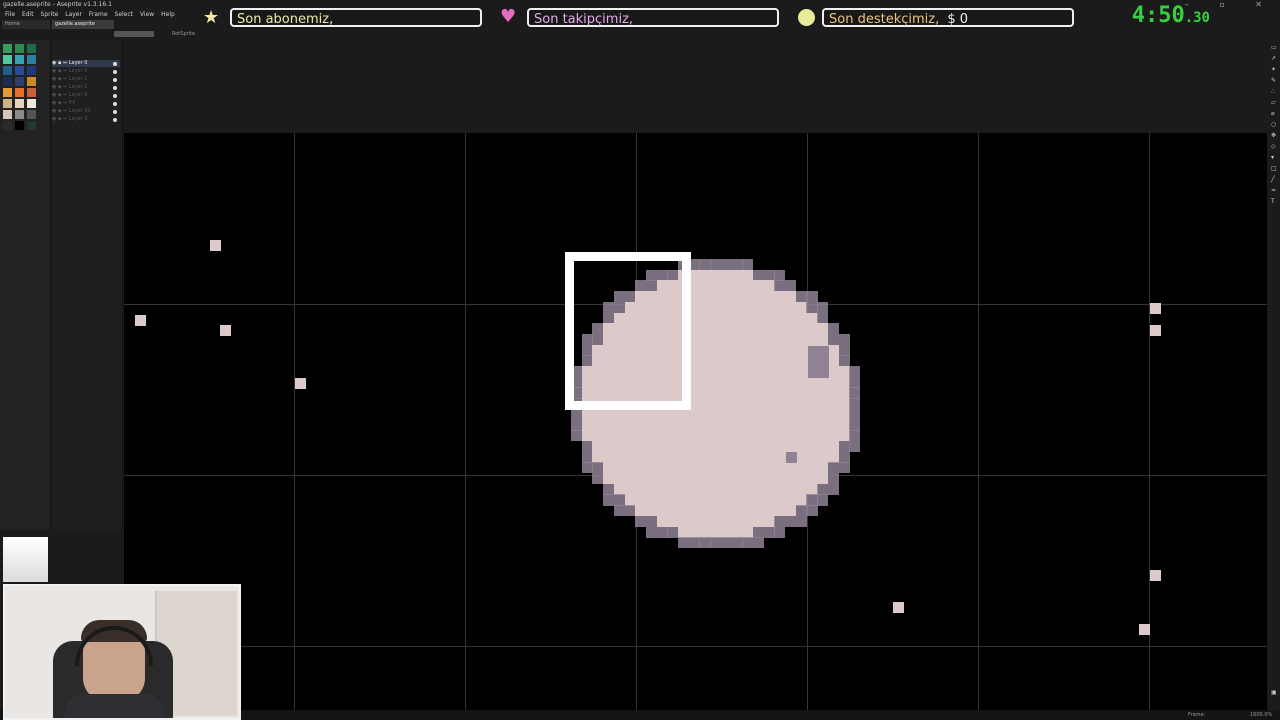 This screenshot has width=1280, height=720. Describe the element at coordinates (1274, 70) in the screenshot. I see `wand-tool-icon: ✶` at that location.